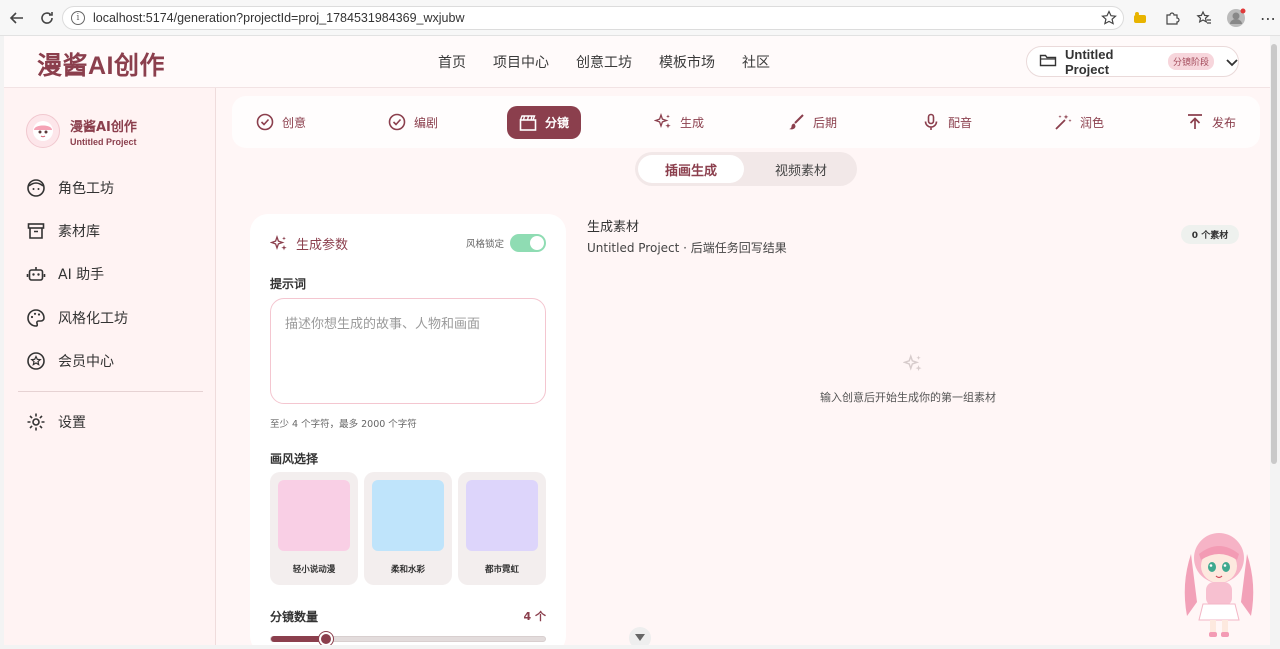 The height and width of the screenshot is (649, 1280). I want to click on face-icon, so click(36, 188).